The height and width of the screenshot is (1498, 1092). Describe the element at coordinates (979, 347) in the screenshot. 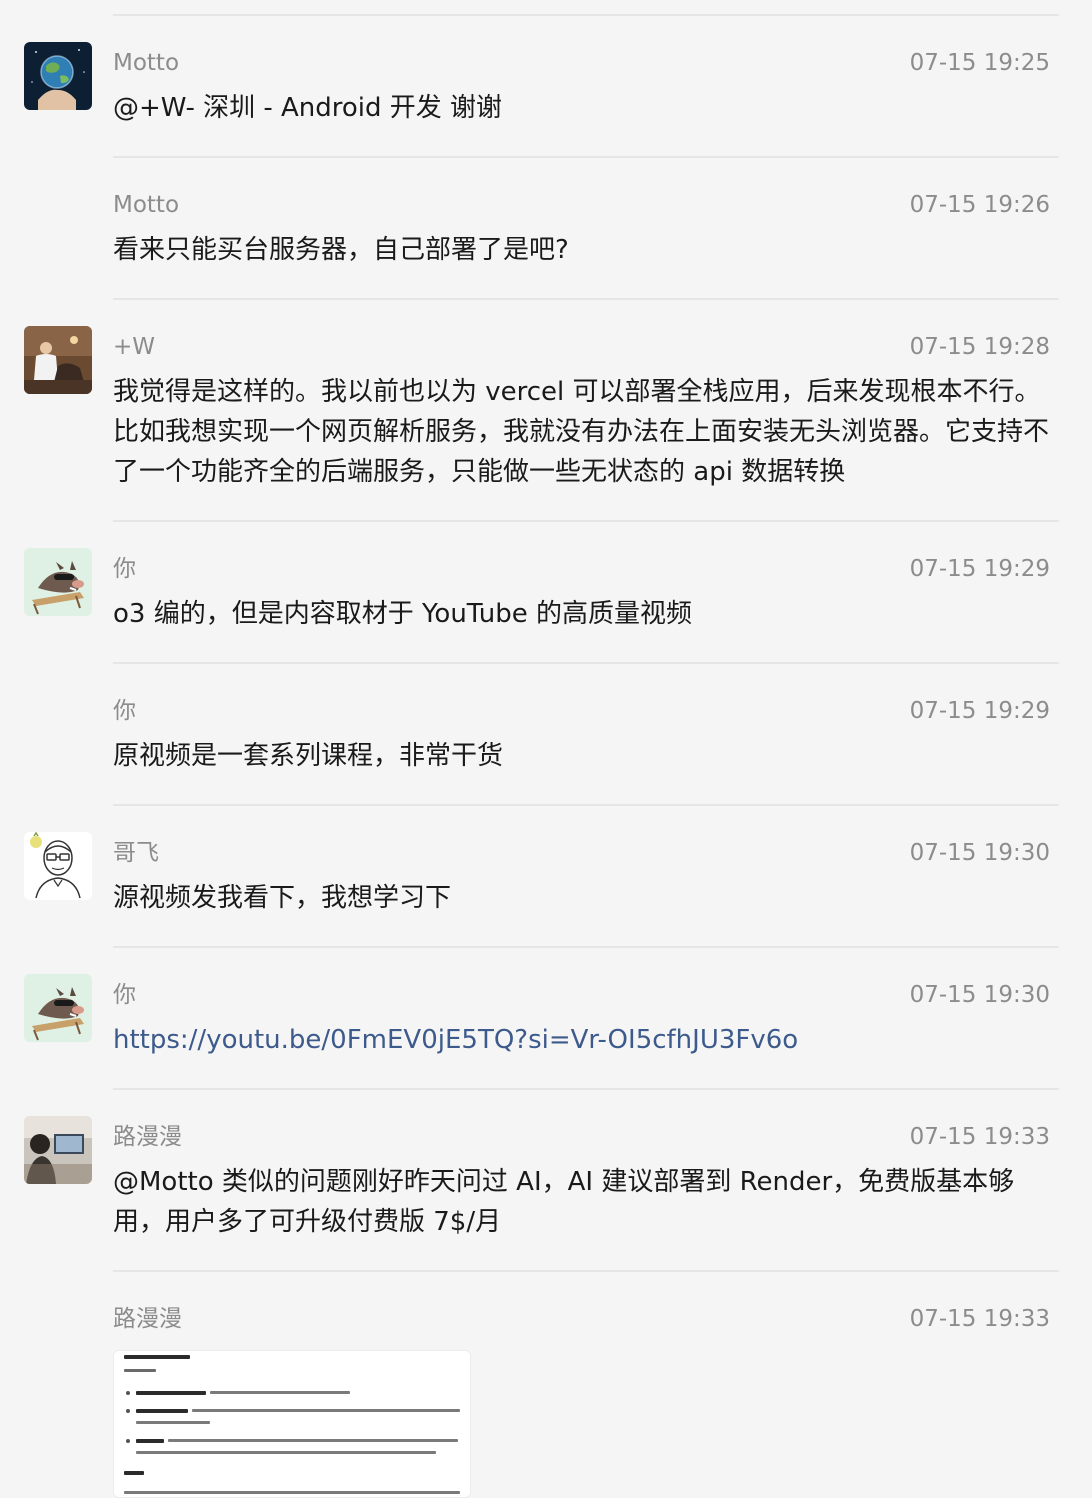

I see `message-timestamp: 07-15 19:28` at that location.